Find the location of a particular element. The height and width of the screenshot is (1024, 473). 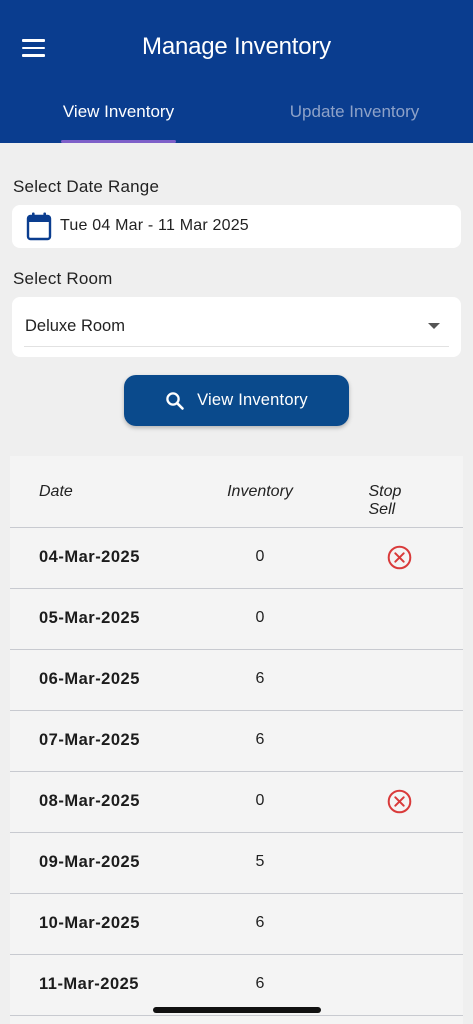

date-range-value: Tue 04 Mar - 11 Mar 2025 is located at coordinates (154, 225).